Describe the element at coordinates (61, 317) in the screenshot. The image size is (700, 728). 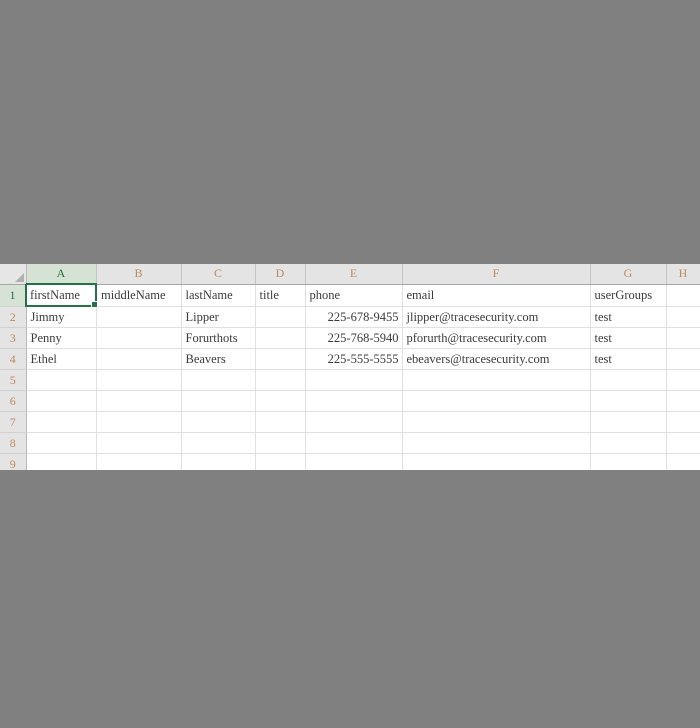
I see `cell-A2: Jimmy` at that location.